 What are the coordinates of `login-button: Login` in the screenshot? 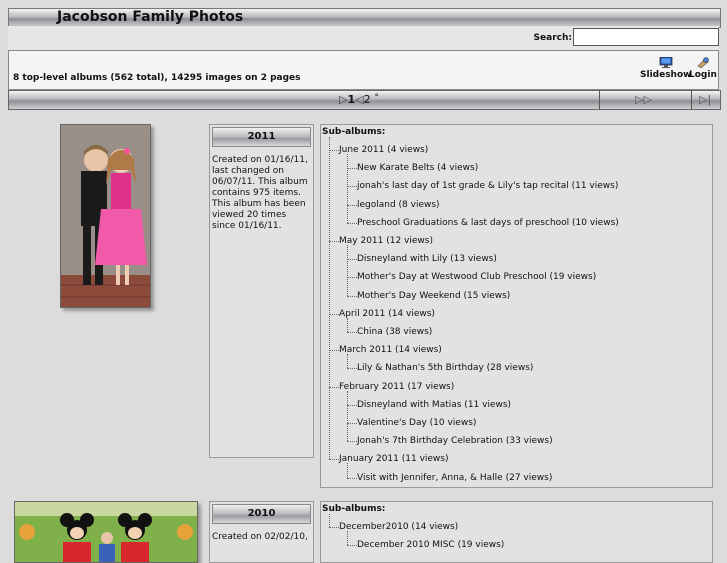 It's located at (703, 68).